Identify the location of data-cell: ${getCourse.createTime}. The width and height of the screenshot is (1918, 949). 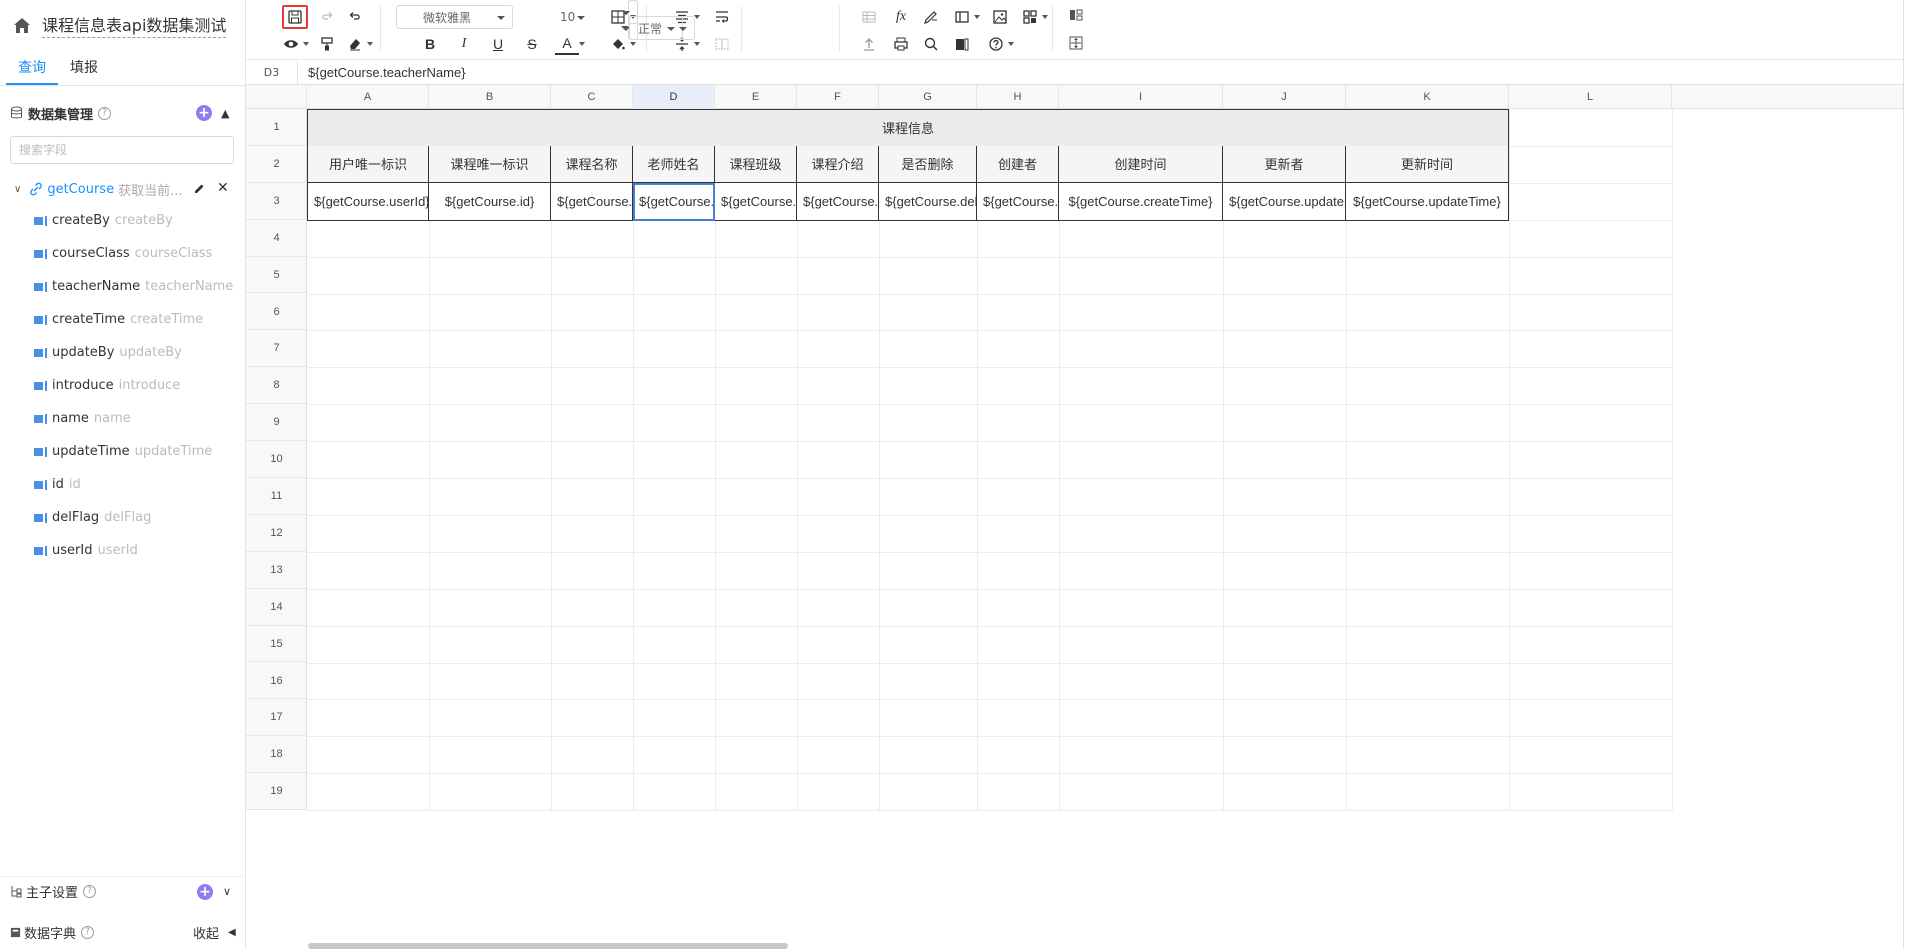
(1141, 201).